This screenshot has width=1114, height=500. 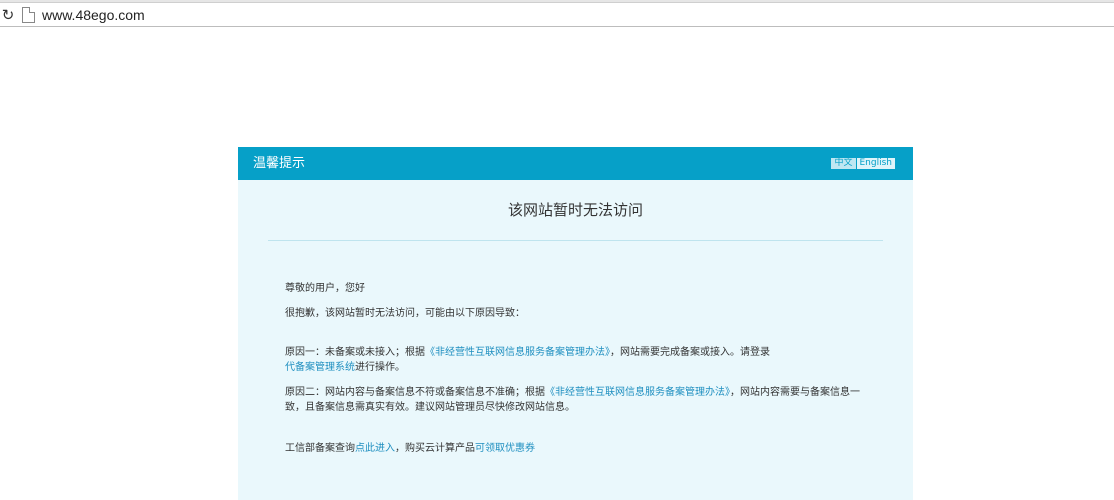 What do you see at coordinates (575, 240) in the screenshot?
I see `divider` at bounding box center [575, 240].